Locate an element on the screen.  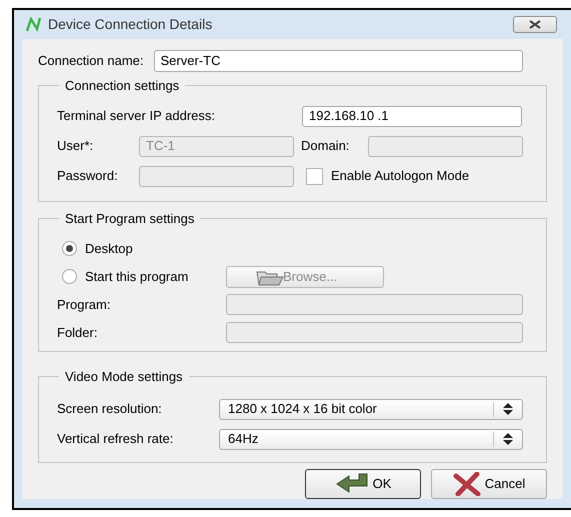
field-label: Password: is located at coordinates (88, 176).